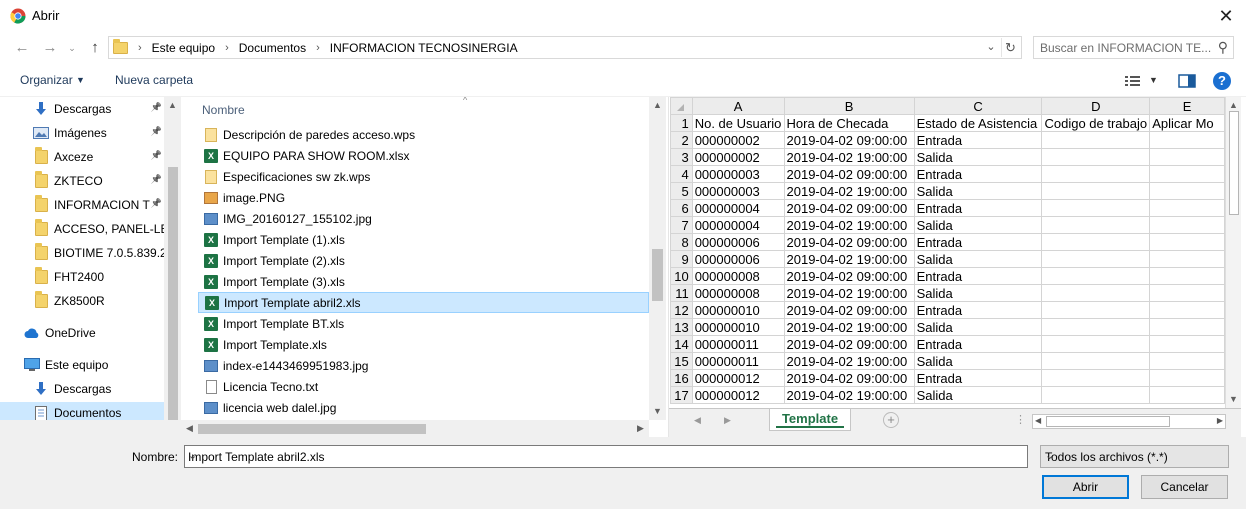  What do you see at coordinates (50, 48) in the screenshot?
I see `forward-arrow-icon: →` at bounding box center [50, 48].